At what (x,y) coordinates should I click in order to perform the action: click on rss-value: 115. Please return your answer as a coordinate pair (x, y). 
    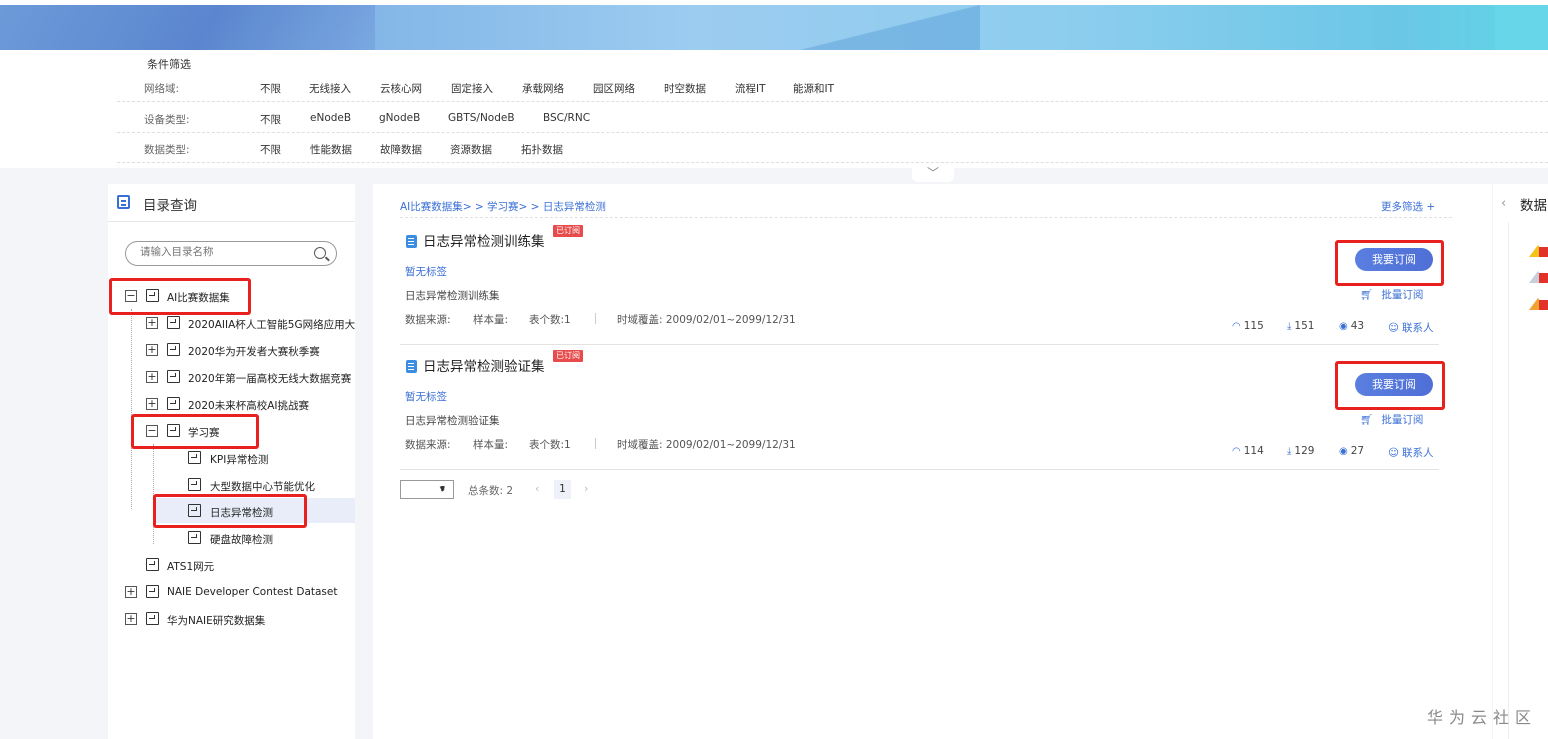
    Looking at the image, I should click on (1253, 326).